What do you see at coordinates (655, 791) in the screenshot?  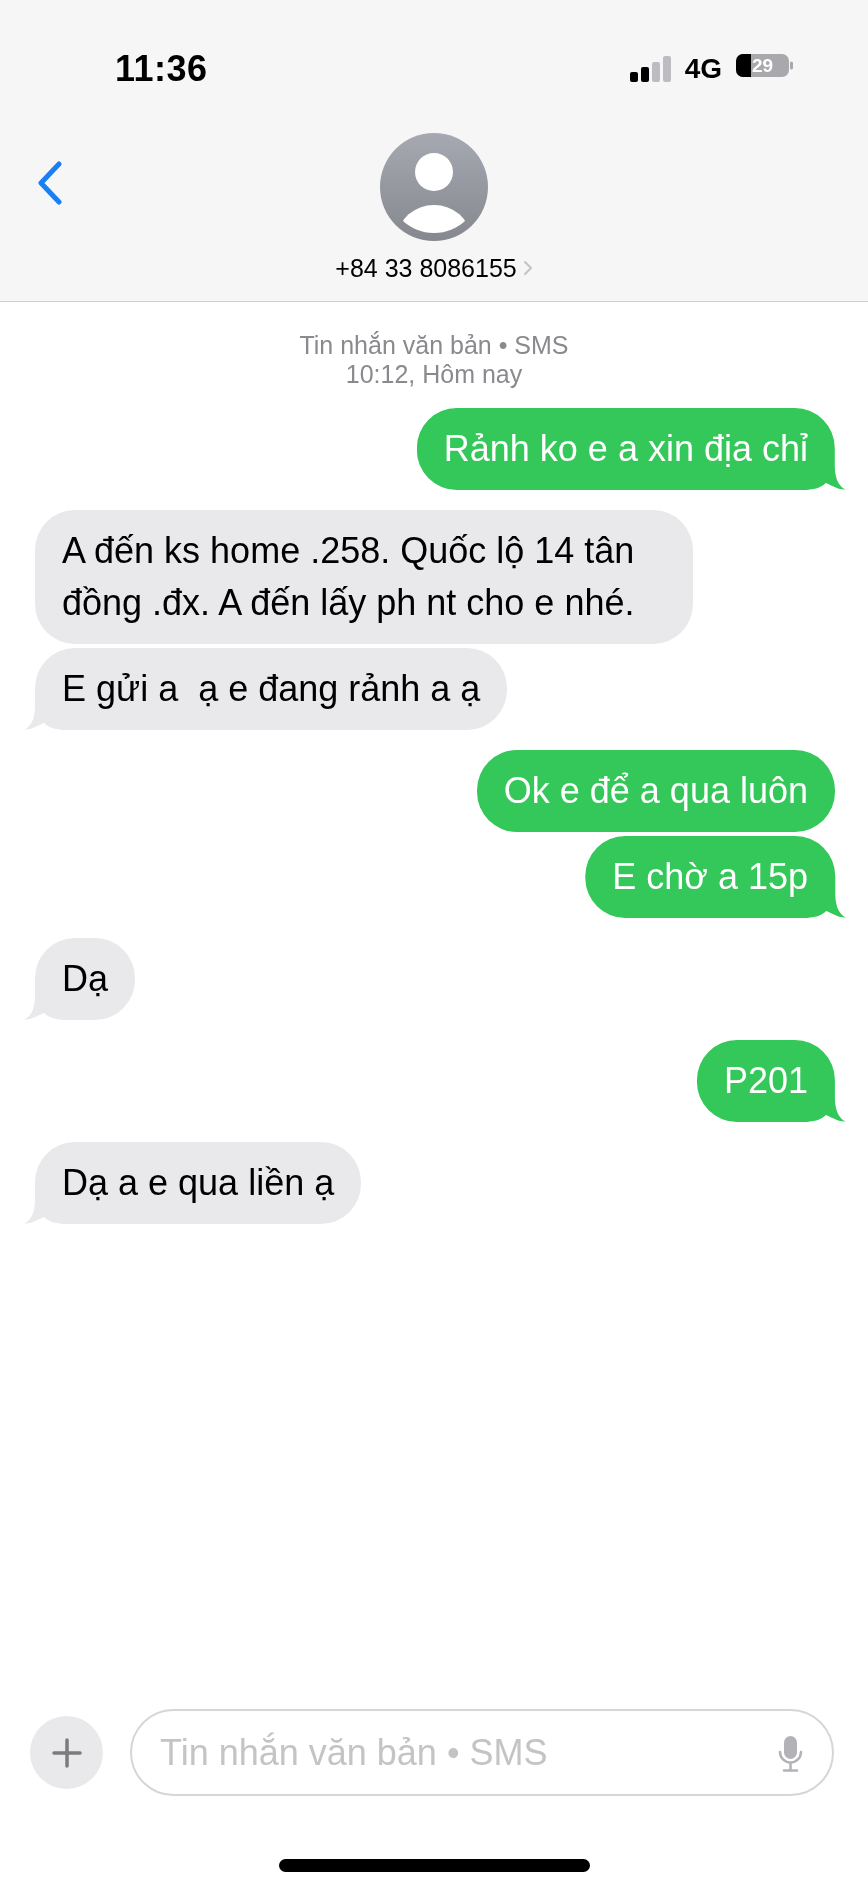 I see `outgoing-message: Ok e để a qua luôn` at bounding box center [655, 791].